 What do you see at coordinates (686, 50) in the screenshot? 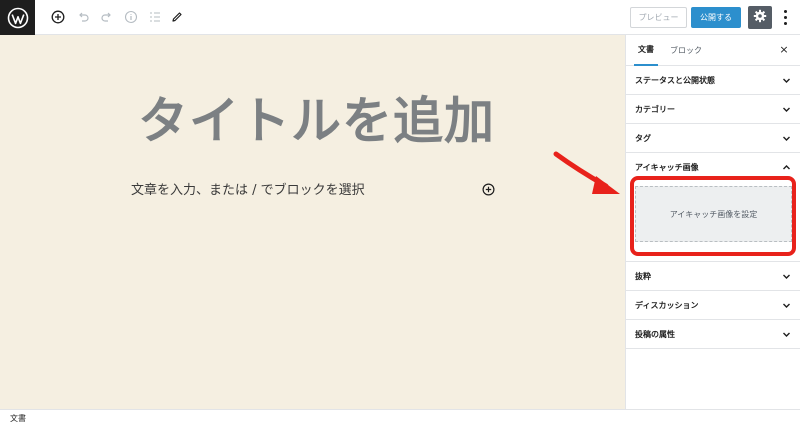
I see `tab-block: ブロック` at bounding box center [686, 50].